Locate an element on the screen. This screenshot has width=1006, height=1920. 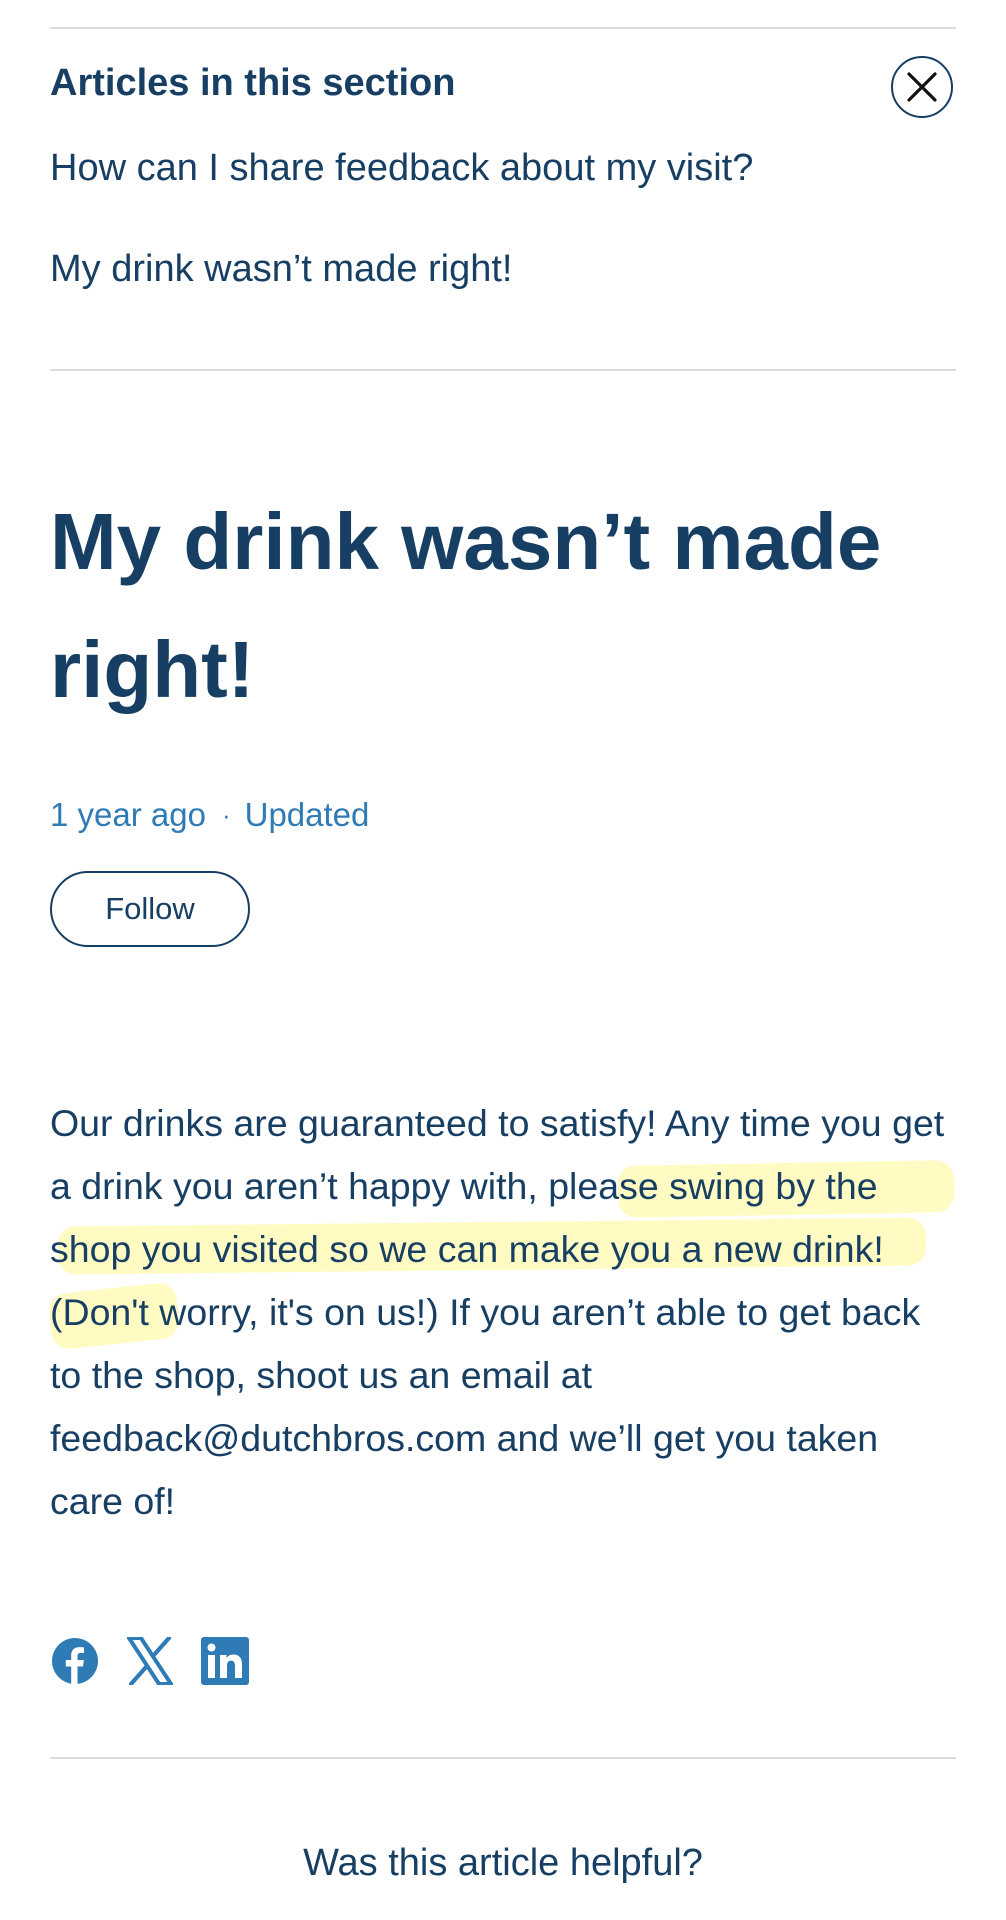
close-icon is located at coordinates (922, 87).